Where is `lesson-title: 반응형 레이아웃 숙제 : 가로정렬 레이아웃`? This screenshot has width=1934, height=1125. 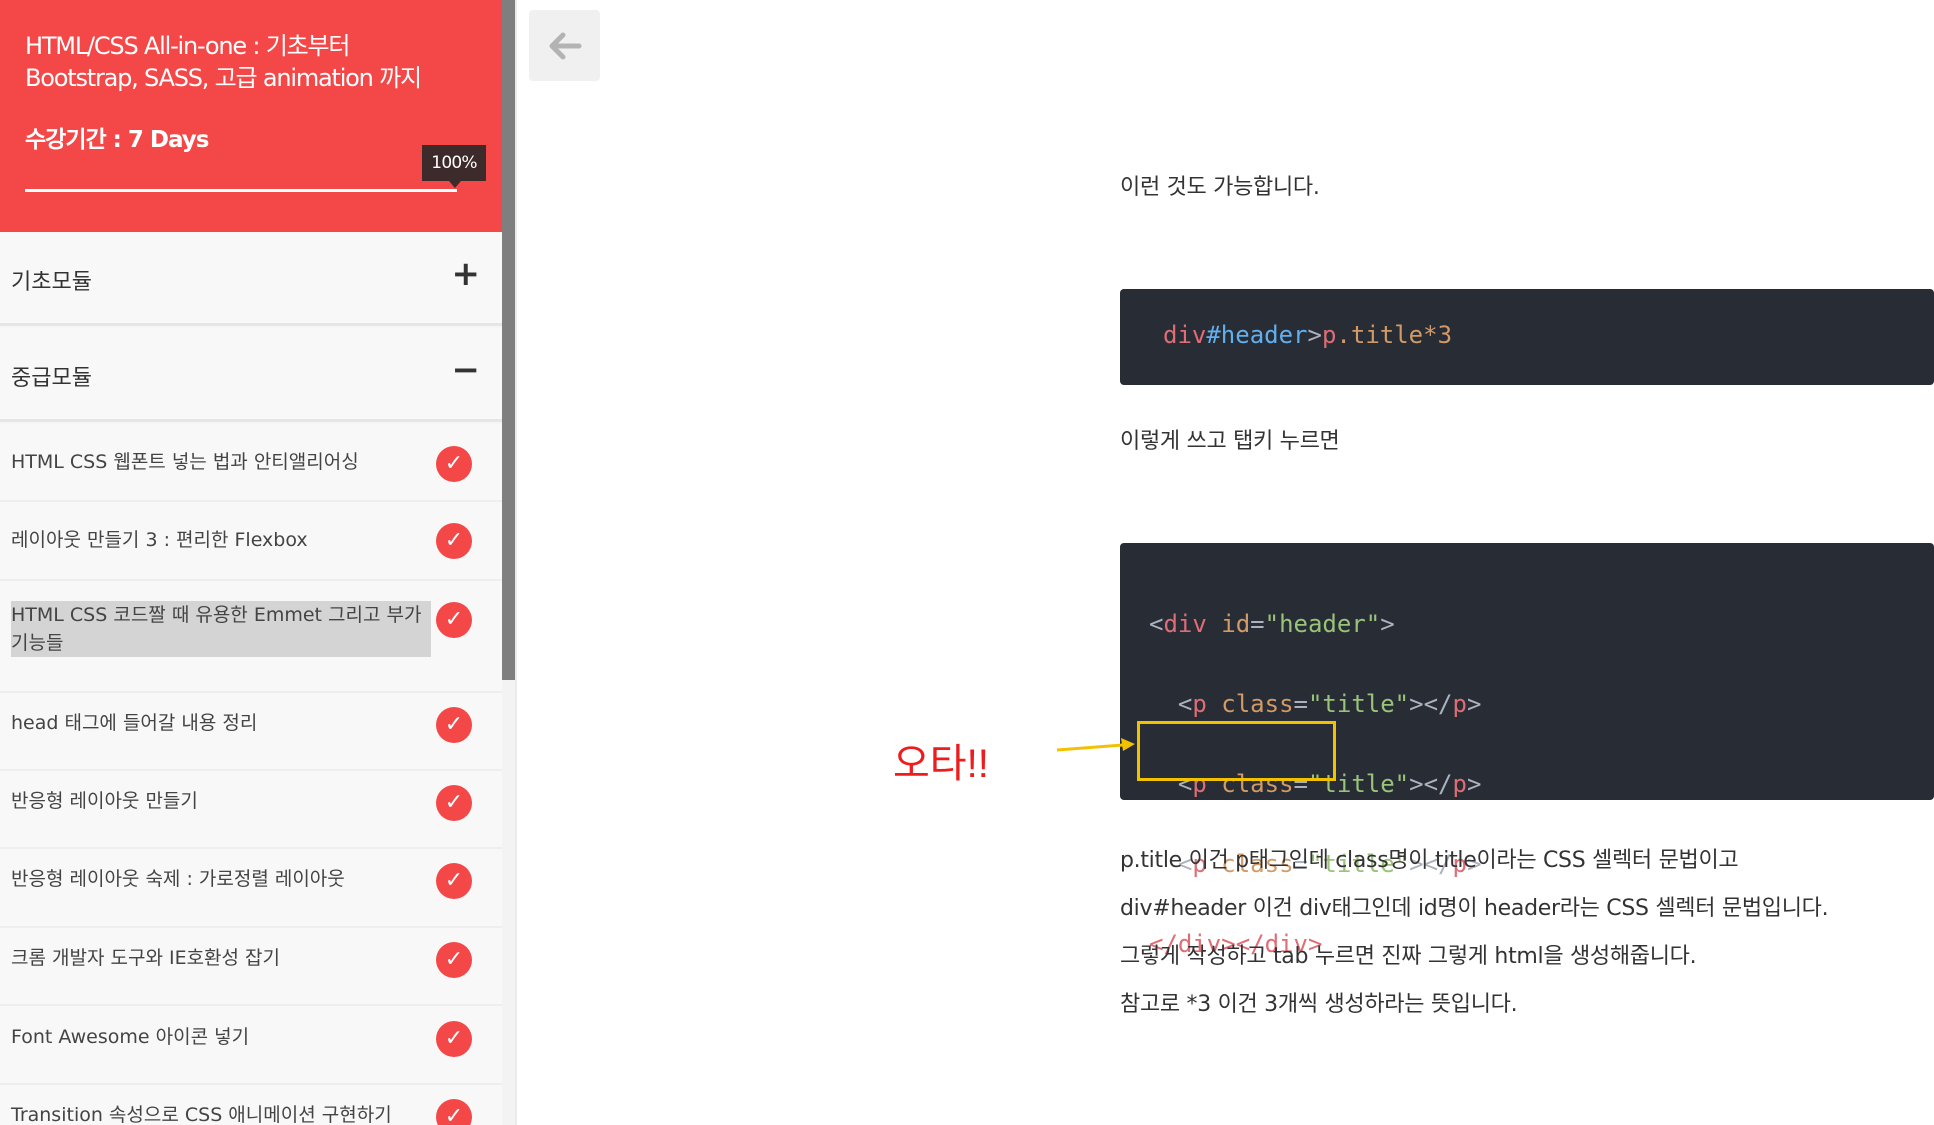 lesson-title: 반응형 레이아웃 숙제 : 가로정렬 레이아웃 is located at coordinates (178, 879).